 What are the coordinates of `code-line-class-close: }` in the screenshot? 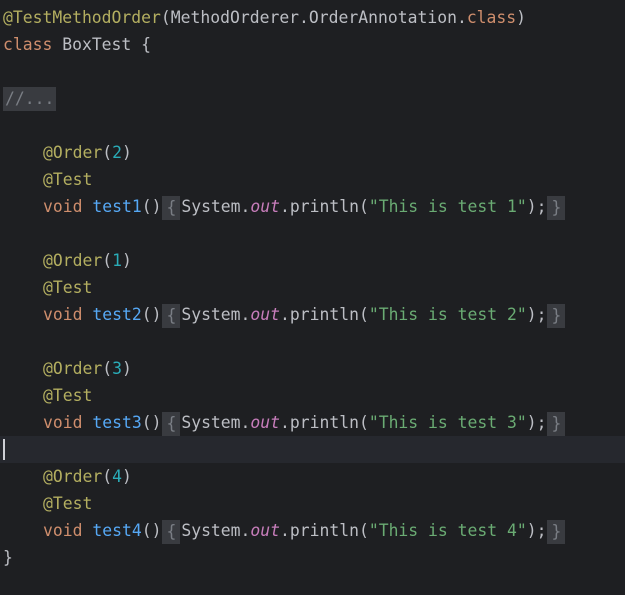 It's located at (8, 557).